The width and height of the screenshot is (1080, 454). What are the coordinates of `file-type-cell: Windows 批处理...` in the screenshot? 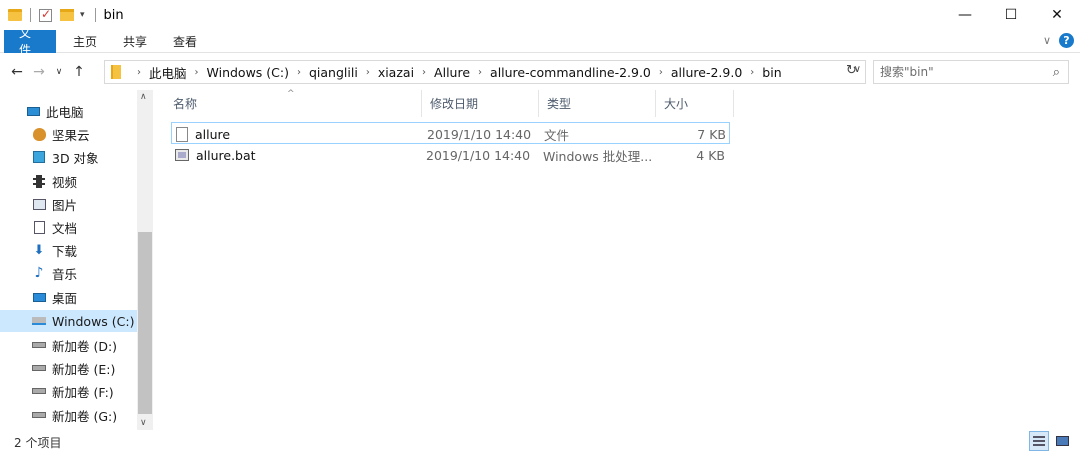 It's located at (598, 156).